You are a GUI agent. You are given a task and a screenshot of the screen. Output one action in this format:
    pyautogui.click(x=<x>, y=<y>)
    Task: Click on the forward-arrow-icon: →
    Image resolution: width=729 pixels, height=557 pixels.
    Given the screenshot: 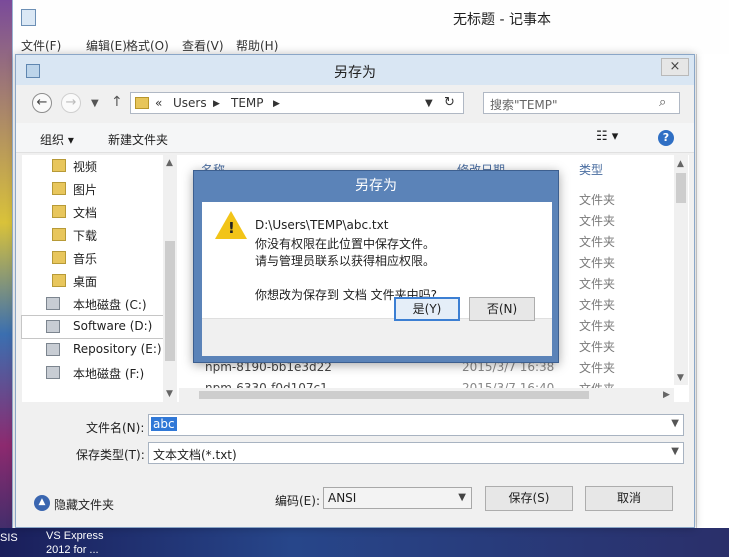 What is the action you would take?
    pyautogui.click(x=71, y=102)
    